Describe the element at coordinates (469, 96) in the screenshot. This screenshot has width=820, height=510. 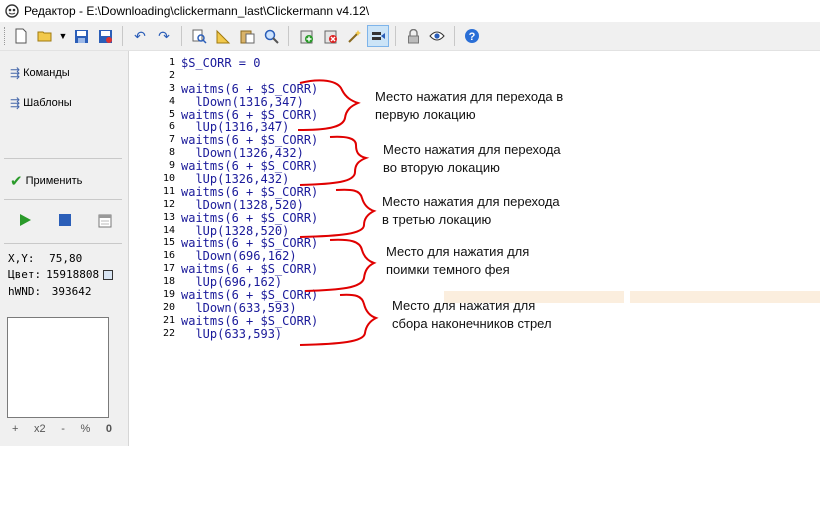
I see `annotation-1-line1: Место нажатия для перехода в` at that location.